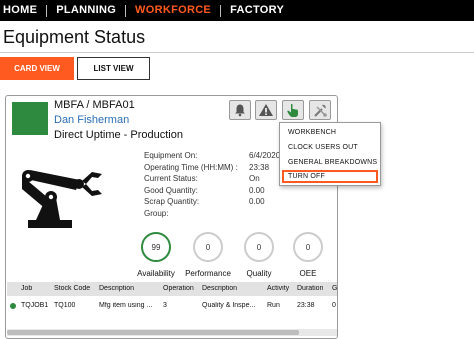 The image size is (474, 339). I want to click on quality-gauge: 0, so click(259, 247).